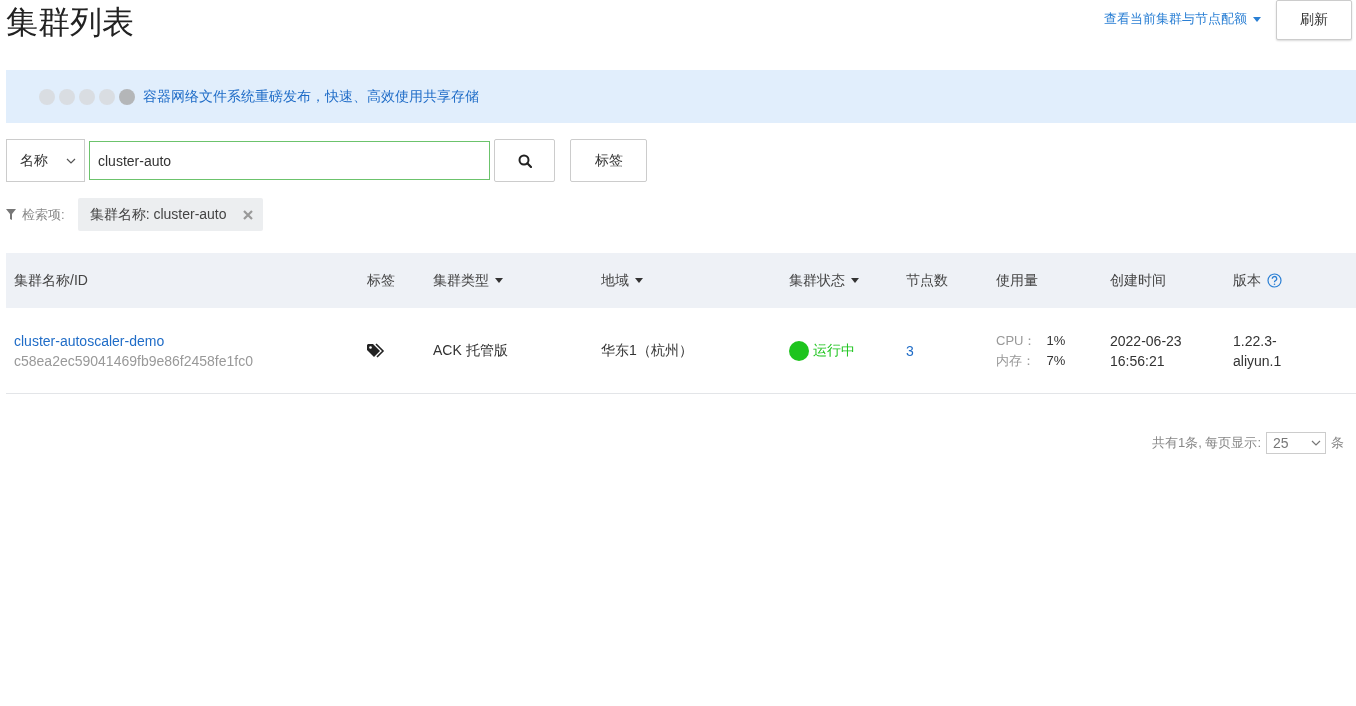 The width and height of the screenshot is (1356, 706). I want to click on usage-label: 内存：, so click(1016, 360).